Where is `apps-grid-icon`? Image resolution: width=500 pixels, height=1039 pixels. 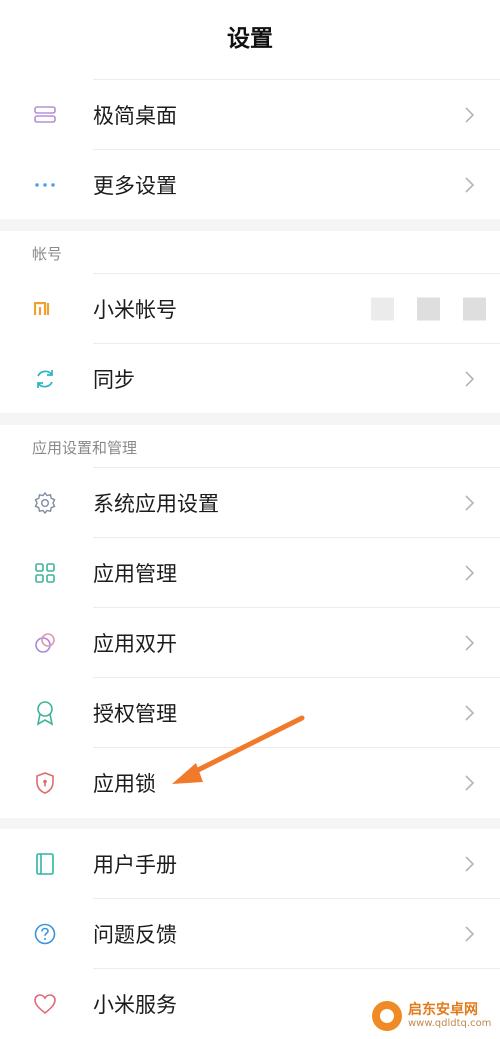
apps-grid-icon is located at coordinates (45, 573).